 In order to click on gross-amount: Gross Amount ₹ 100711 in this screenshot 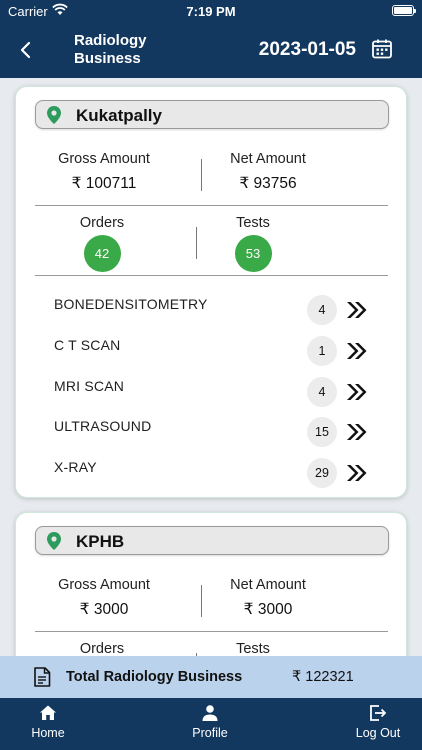, I will do `click(104, 172)`.